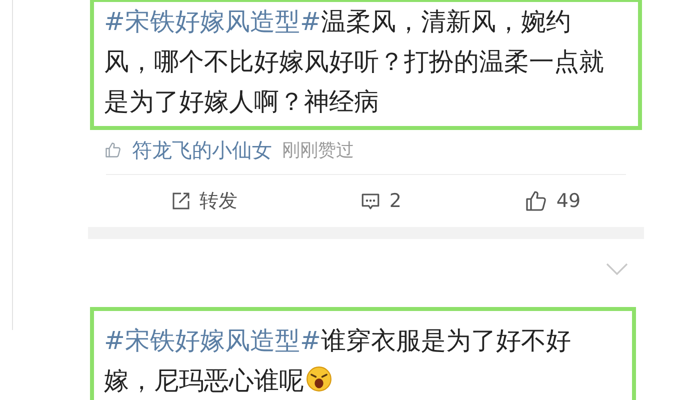 This screenshot has width=700, height=400. Describe the element at coordinates (338, 361) in the screenshot. I see `post-text: #宋铁好嫁风造型#谁穿衣服是为了好不好嫁，尼玛恶心谁呢` at that location.